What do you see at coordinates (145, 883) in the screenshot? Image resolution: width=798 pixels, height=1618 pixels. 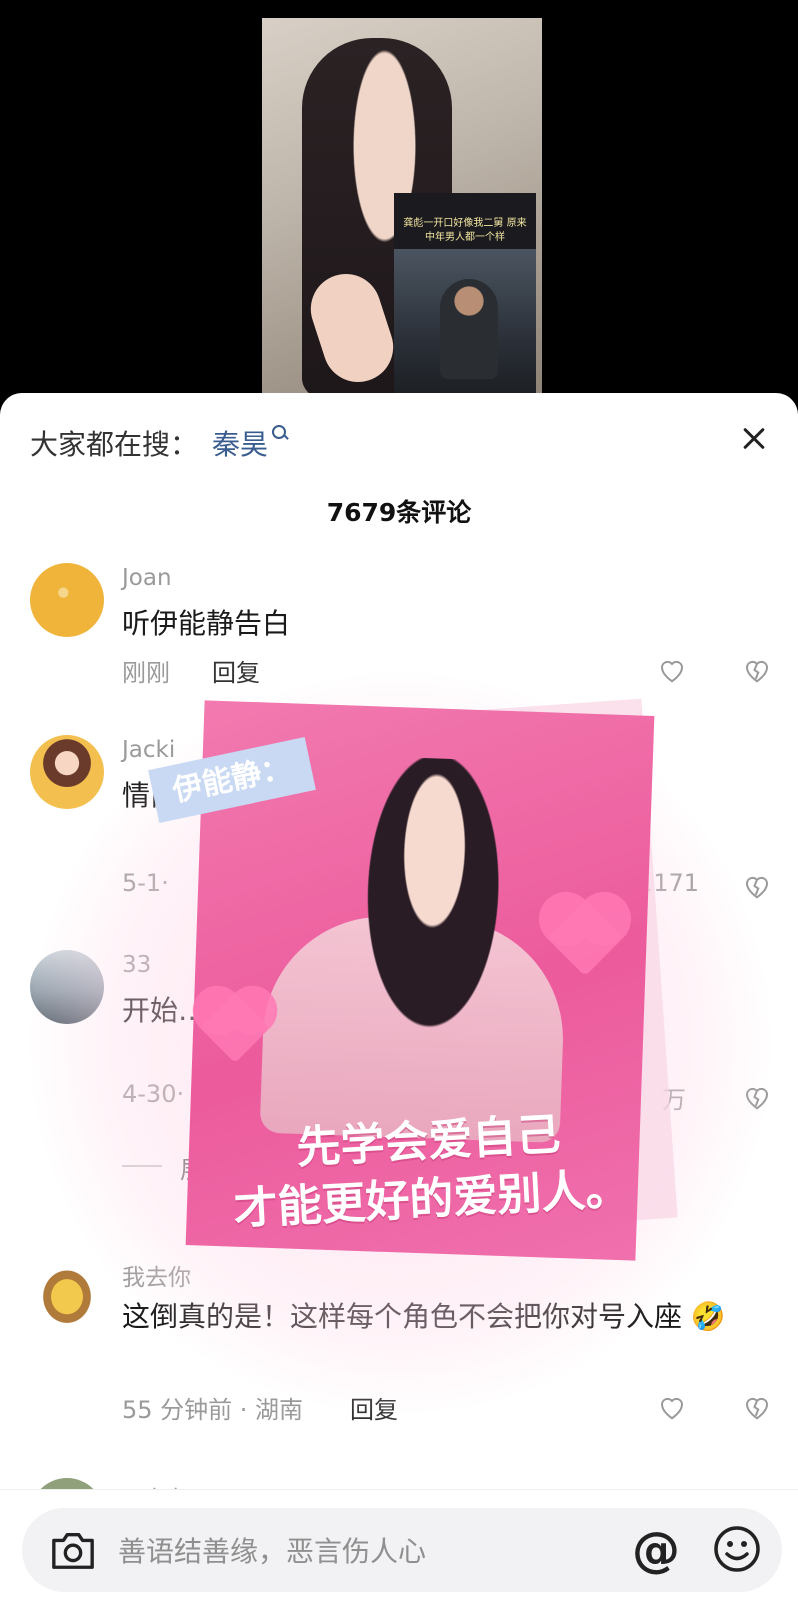 I see `comment-time: 5-1·` at bounding box center [145, 883].